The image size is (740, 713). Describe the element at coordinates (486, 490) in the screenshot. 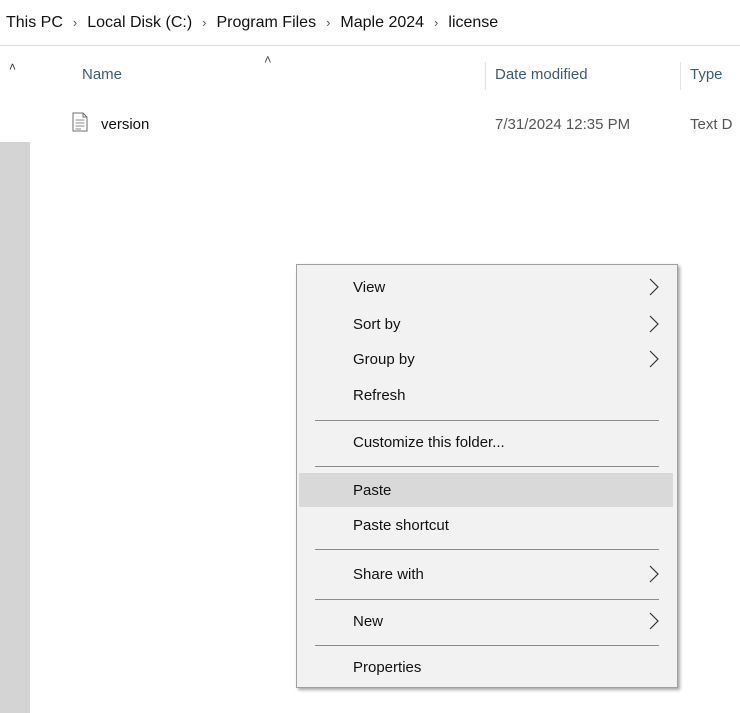

I see `menu-item-paste: Paste` at that location.